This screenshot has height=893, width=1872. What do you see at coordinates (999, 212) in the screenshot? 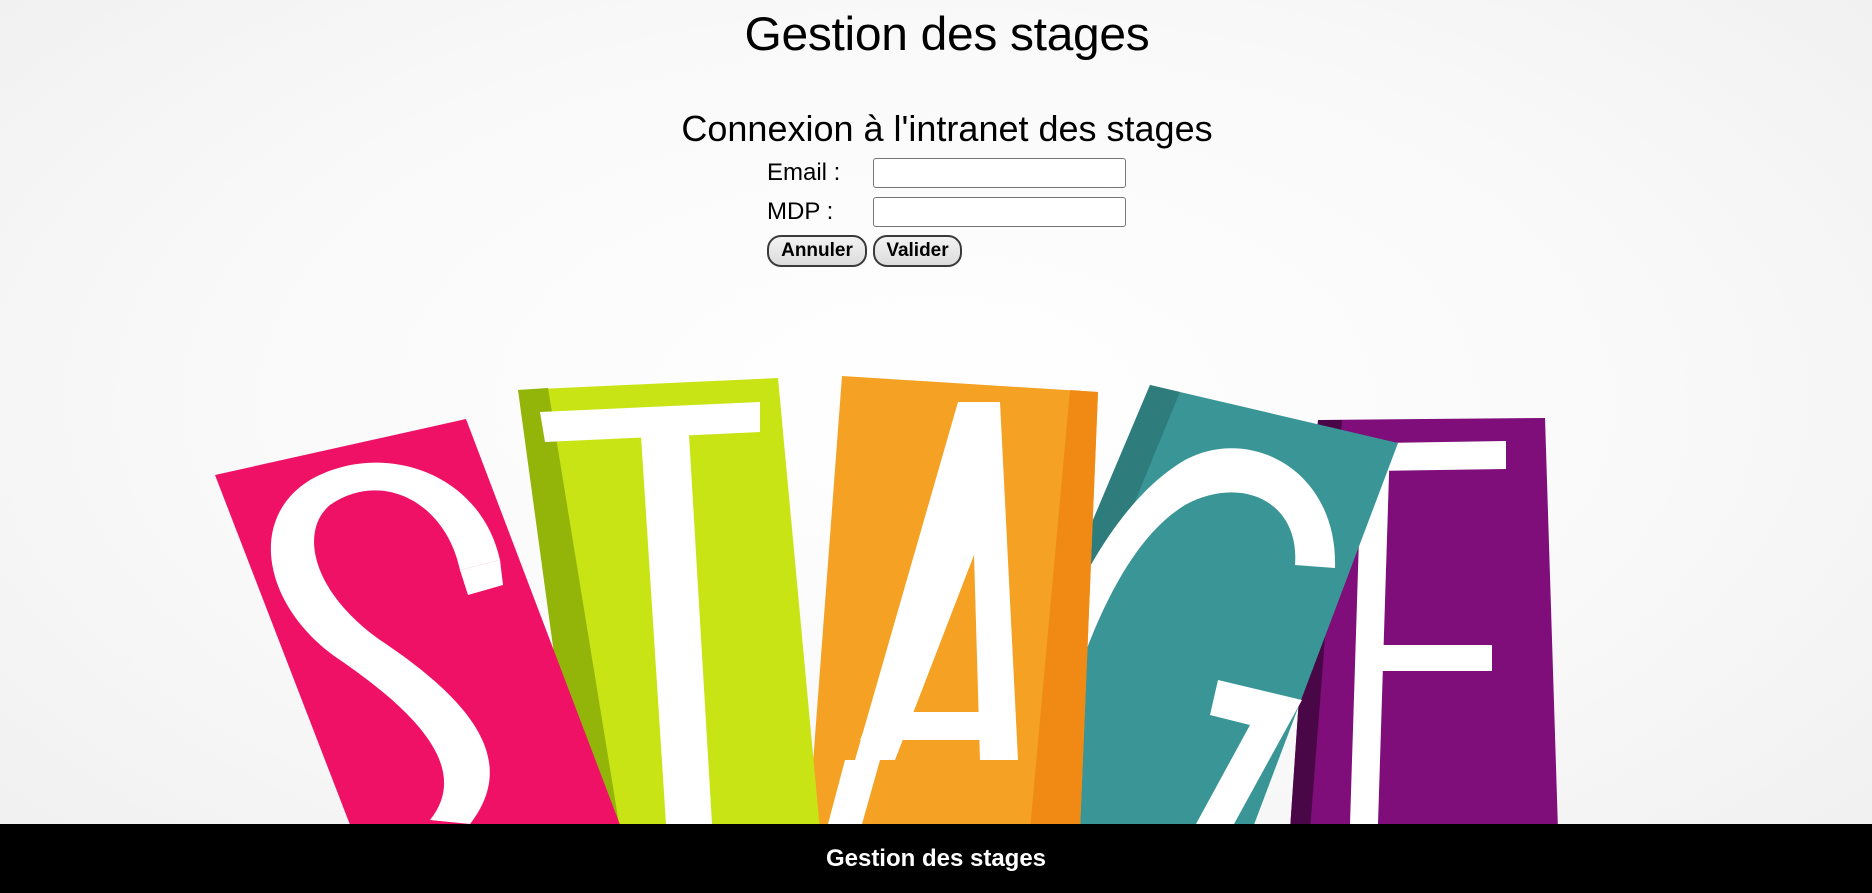
I see `password-field` at bounding box center [999, 212].